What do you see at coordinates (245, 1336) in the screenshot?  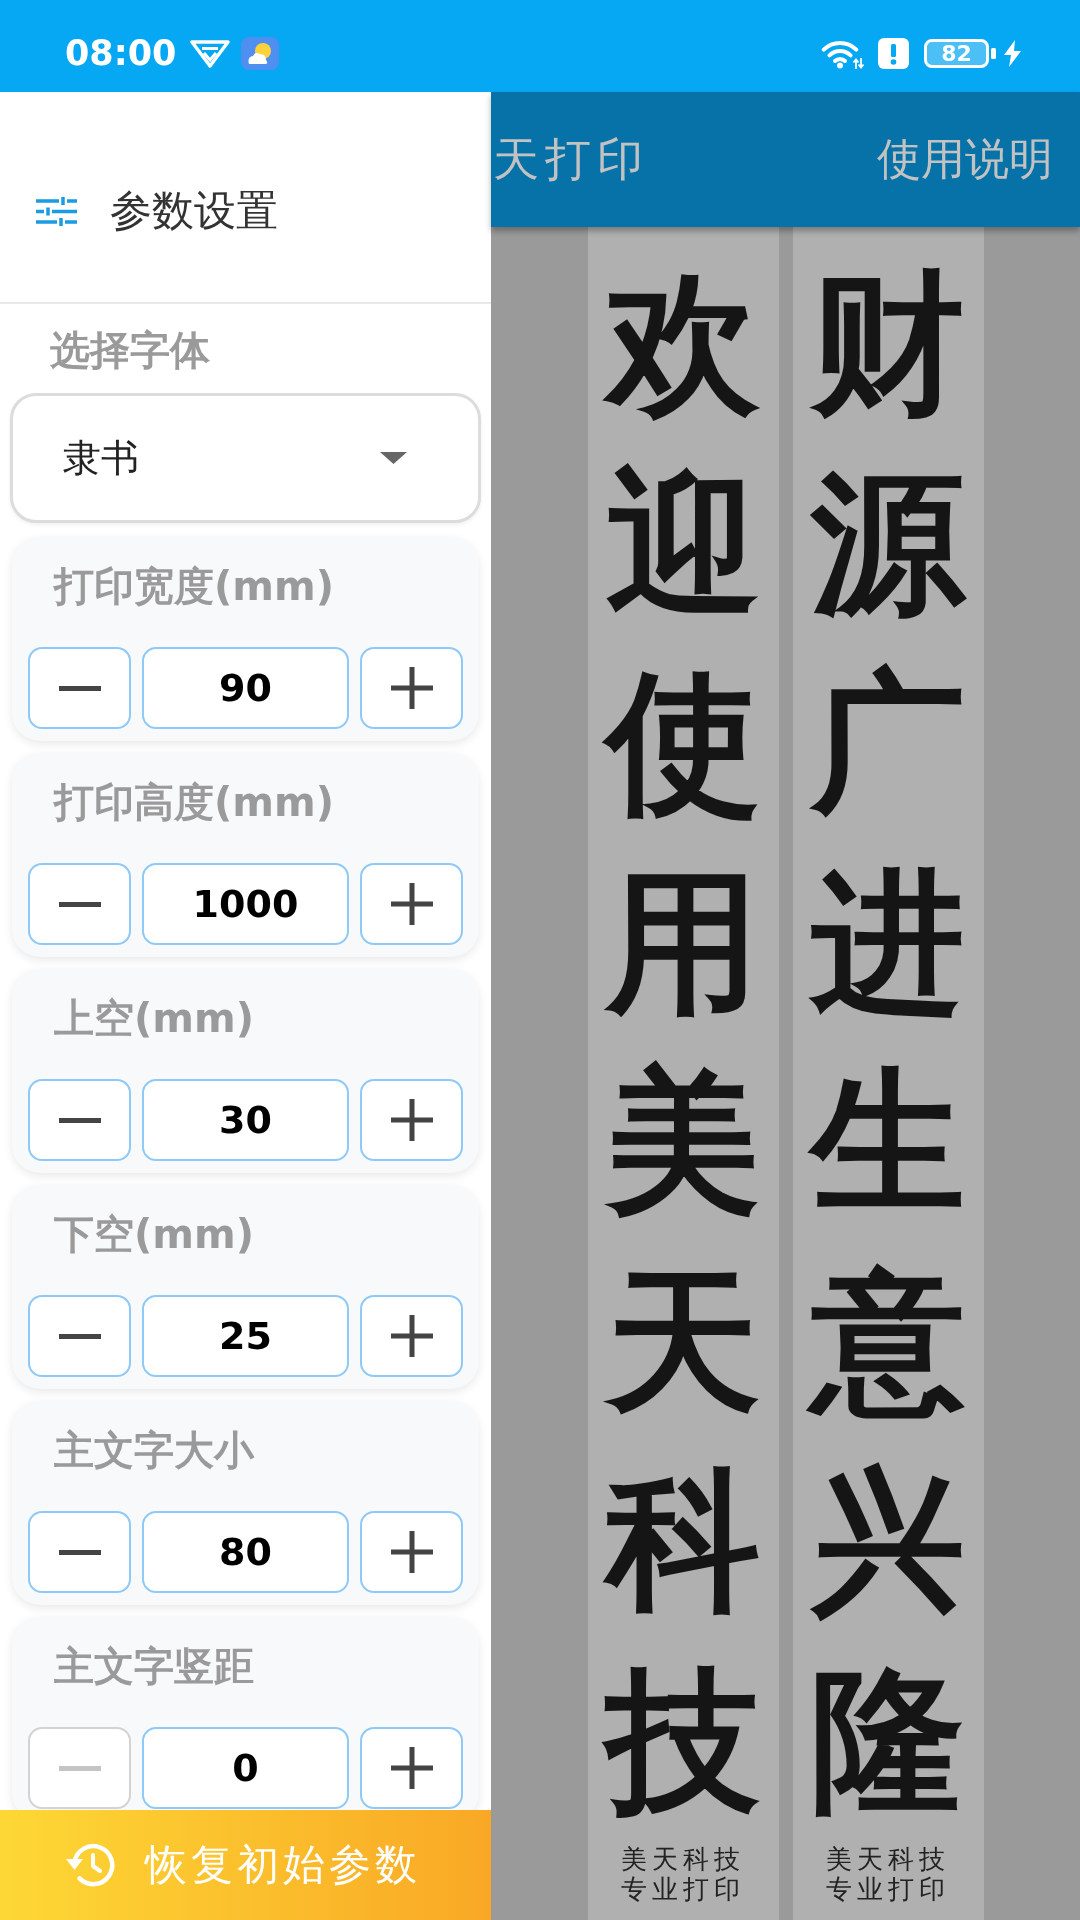 I see `value-field: 25` at bounding box center [245, 1336].